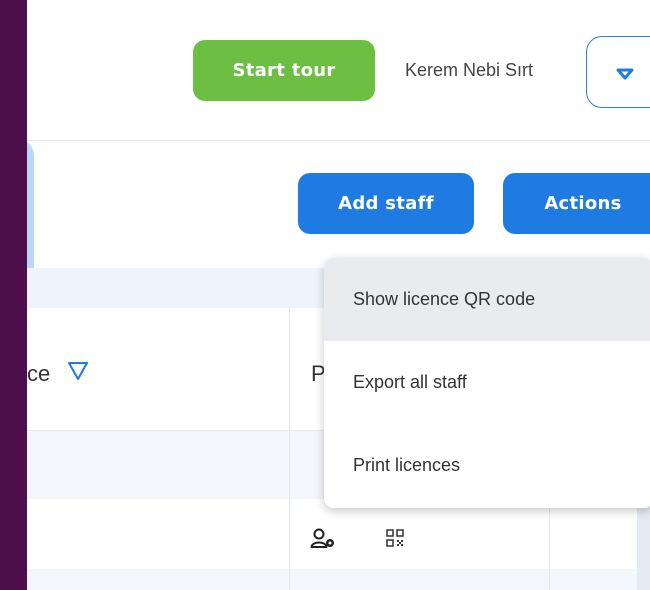  I want to click on start-tour-button: Start tour, so click(284, 70).